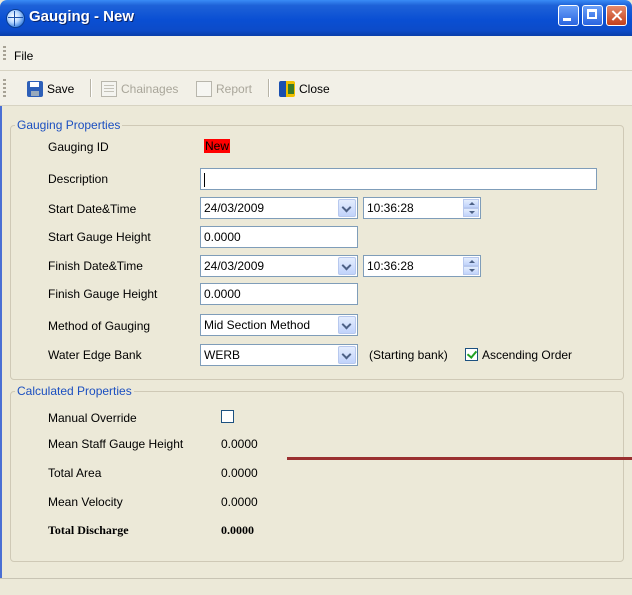 This screenshot has width=632, height=595. Describe the element at coordinates (4, 88) in the screenshot. I see `toolbar-grip-icon` at that location.